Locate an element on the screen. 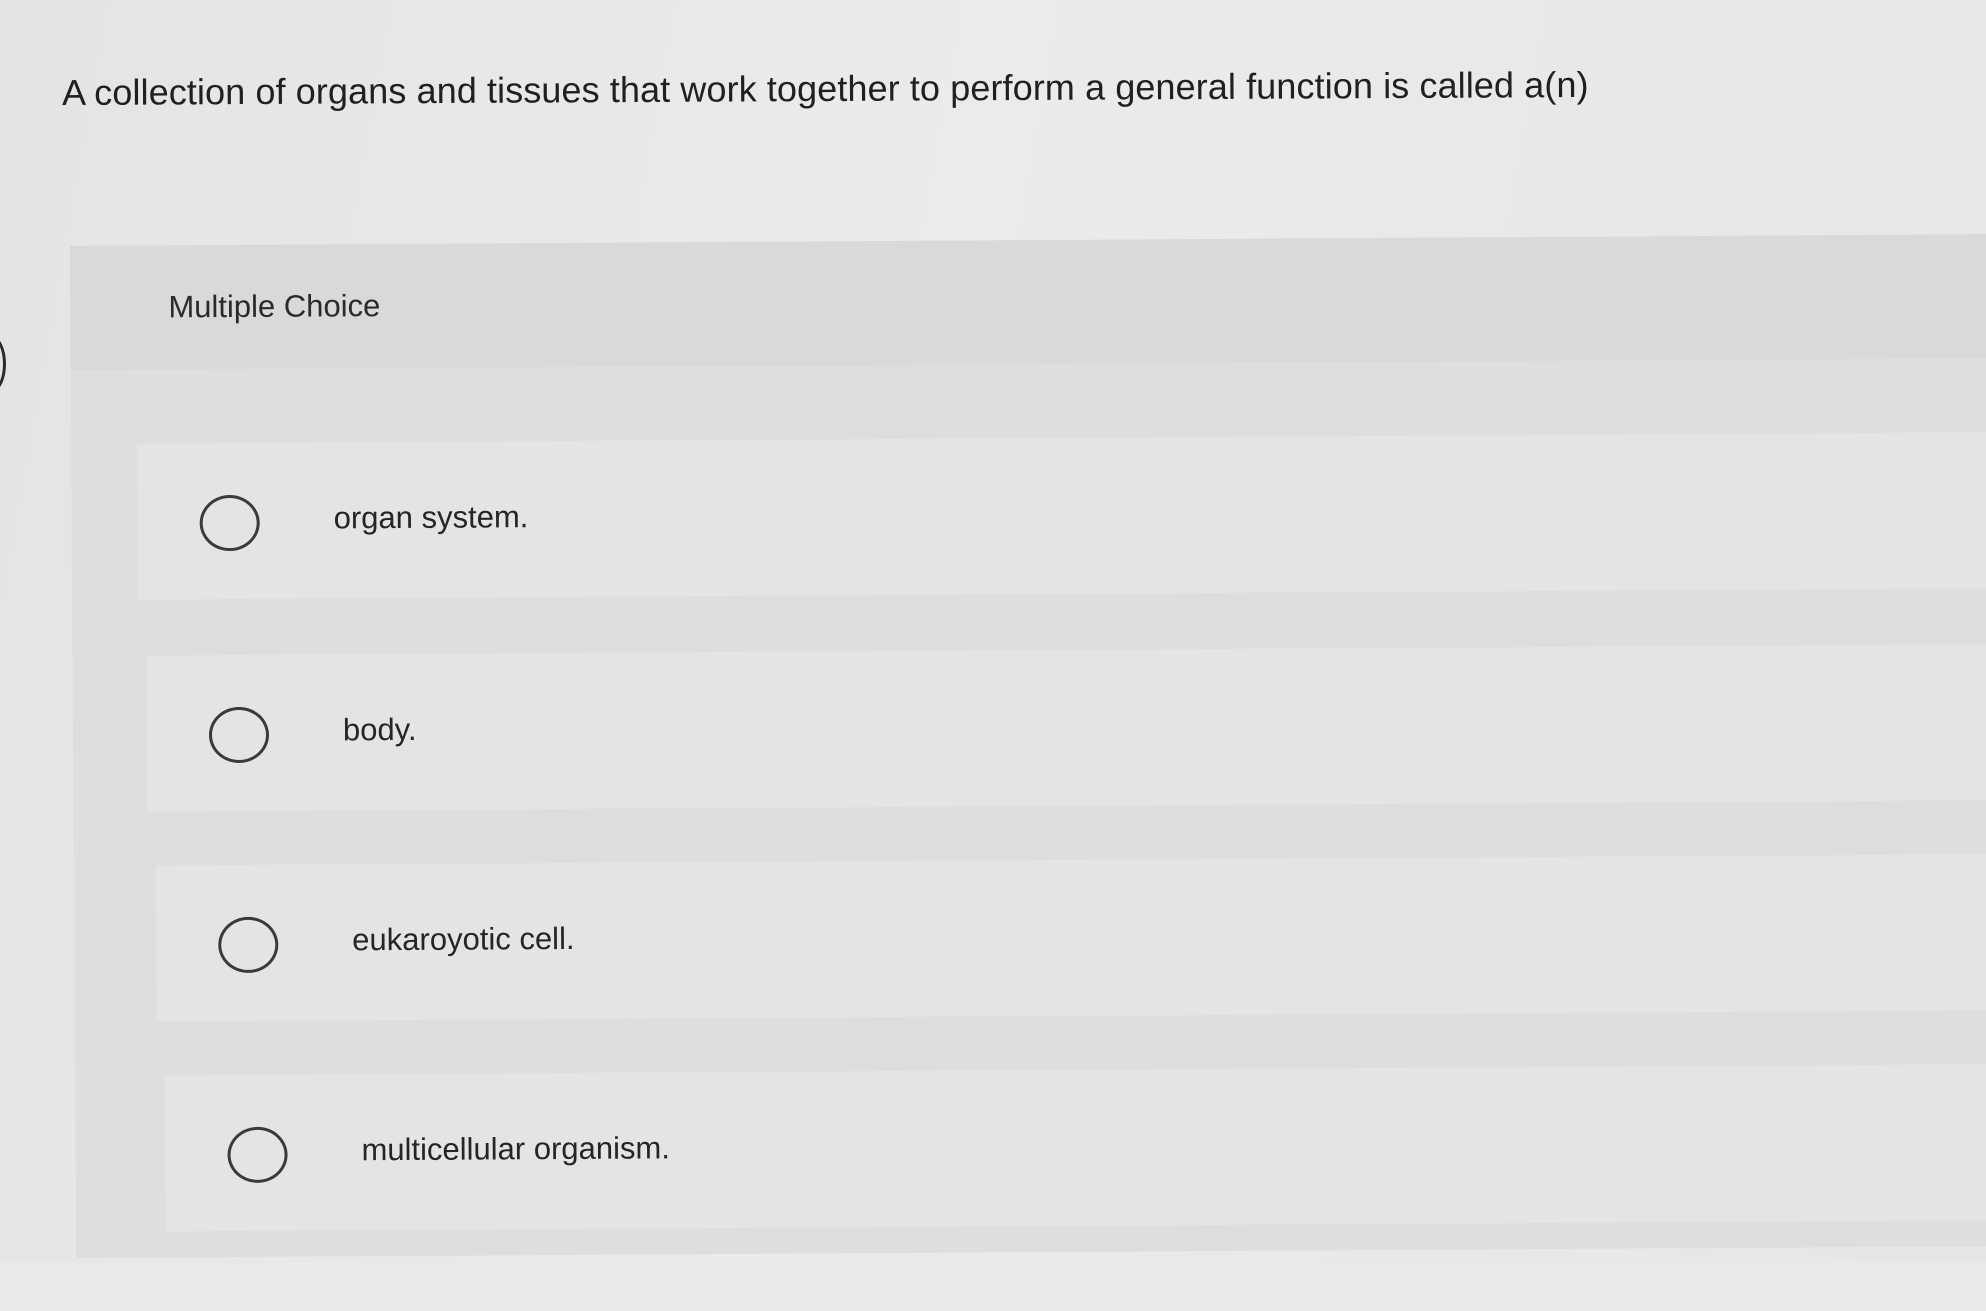  answer-option-body: body. is located at coordinates (1066, 728).